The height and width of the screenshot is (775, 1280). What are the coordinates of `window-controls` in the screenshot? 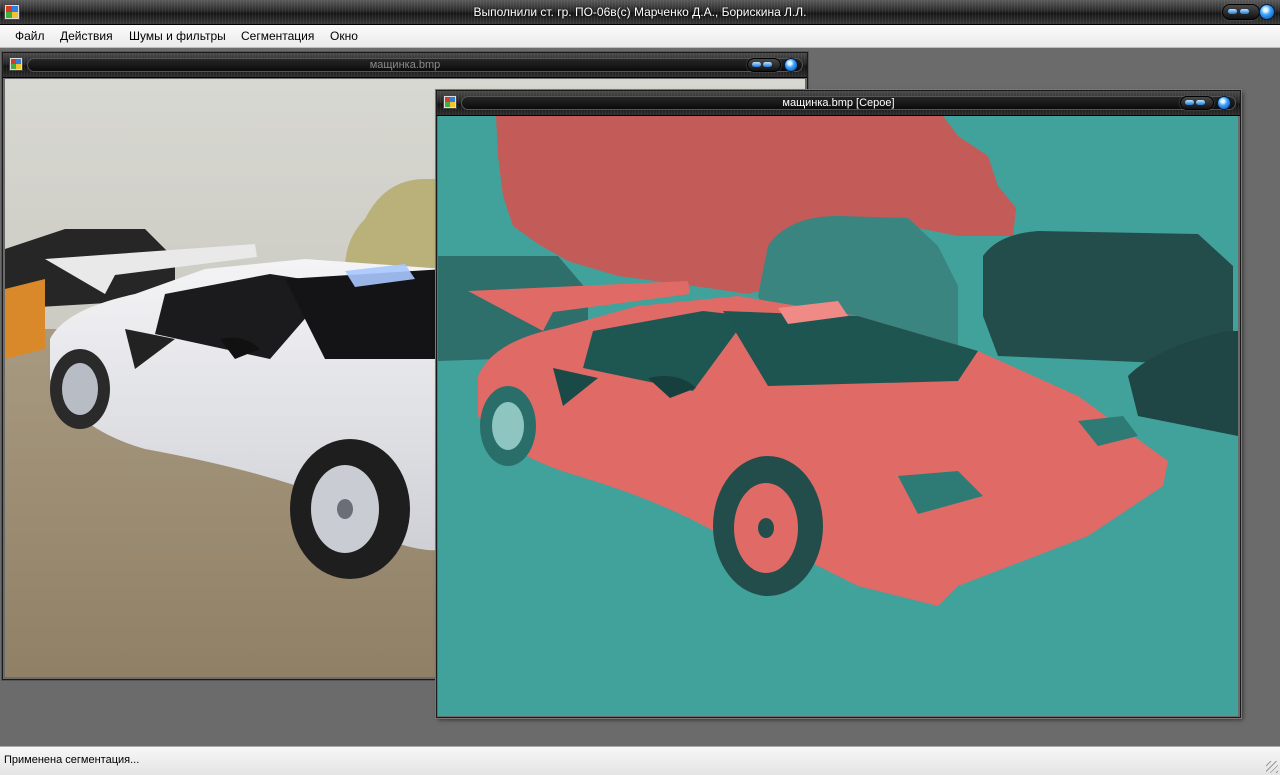 It's located at (1241, 12).